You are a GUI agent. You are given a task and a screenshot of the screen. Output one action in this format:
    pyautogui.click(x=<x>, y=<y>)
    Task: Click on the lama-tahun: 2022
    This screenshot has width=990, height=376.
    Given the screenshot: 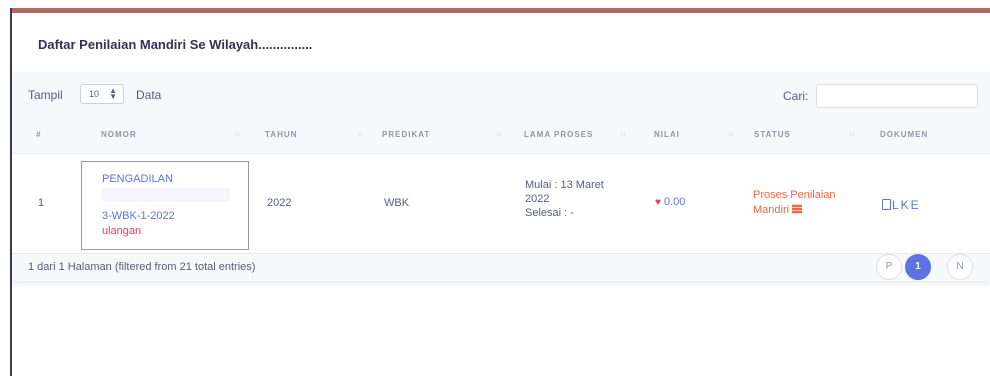 What is the action you would take?
    pyautogui.click(x=537, y=199)
    